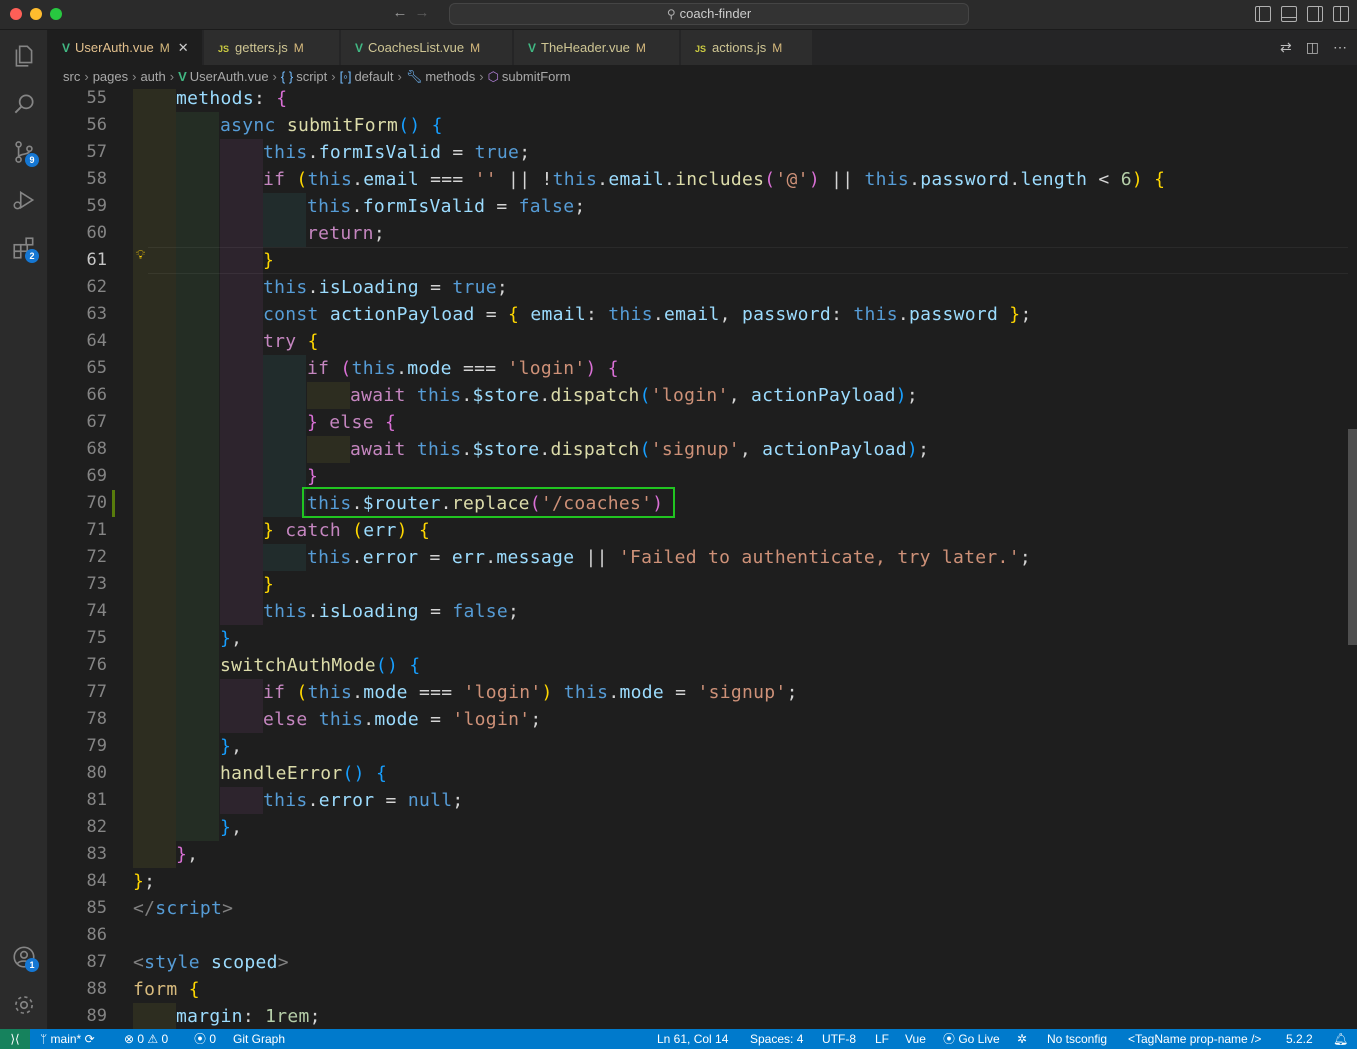 The image size is (1357, 1049). What do you see at coordinates (698, 341) in the screenshot?
I see `code-line: 64 try {` at bounding box center [698, 341].